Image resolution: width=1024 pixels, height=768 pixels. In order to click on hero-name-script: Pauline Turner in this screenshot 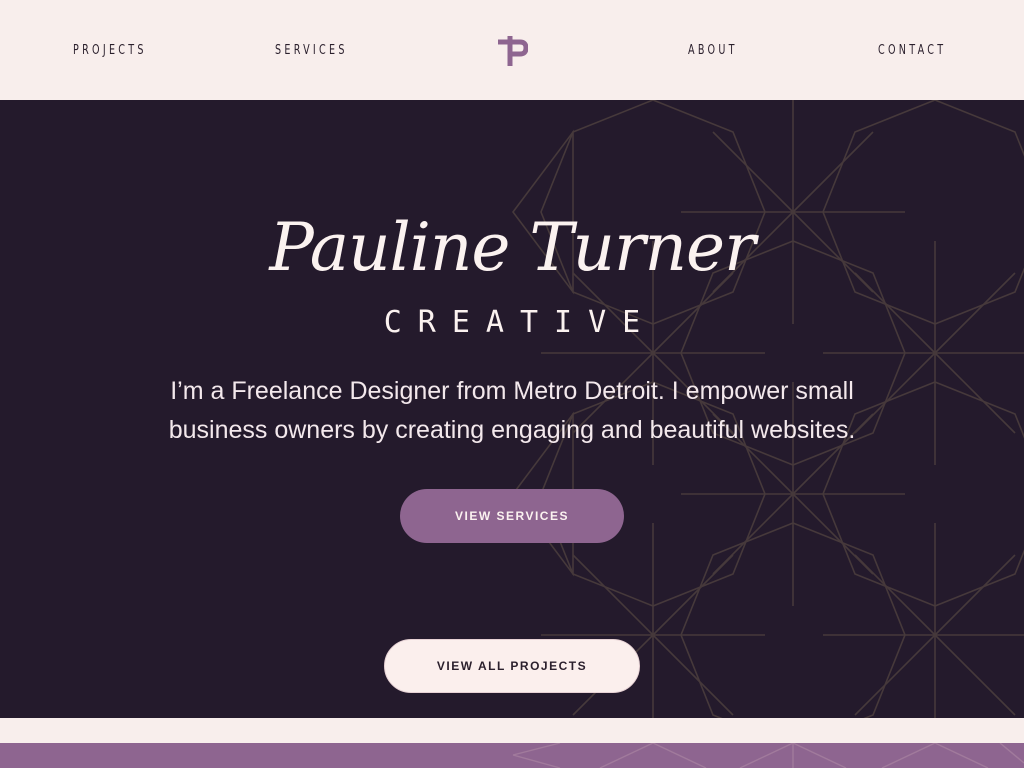, I will do `click(512, 247)`.